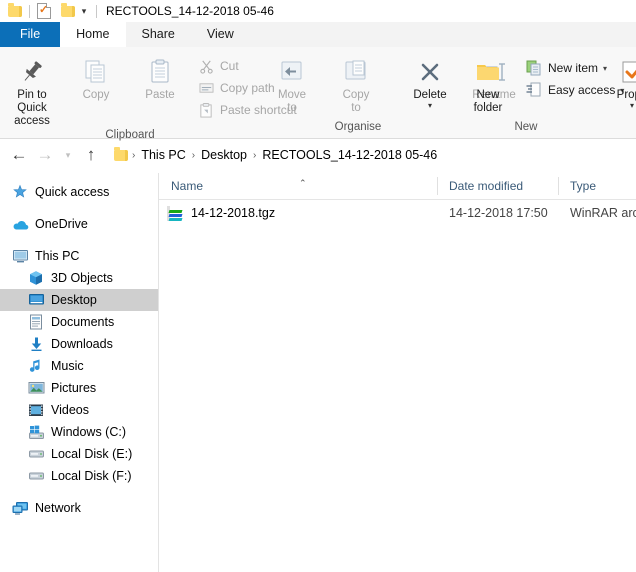  What do you see at coordinates (96, 95) in the screenshot?
I see `copy-label: Copy` at bounding box center [96, 95].